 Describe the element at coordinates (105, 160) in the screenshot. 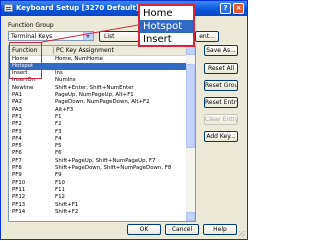

I see `pc-key-cell: Shift+PageUp, Shift+NumPageUp, F7` at that location.